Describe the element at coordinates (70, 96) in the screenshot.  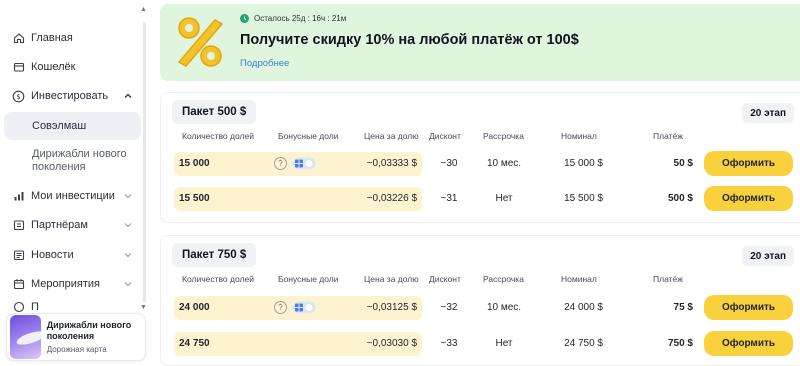
I see `sidebar-item-label: Инвестировать` at that location.